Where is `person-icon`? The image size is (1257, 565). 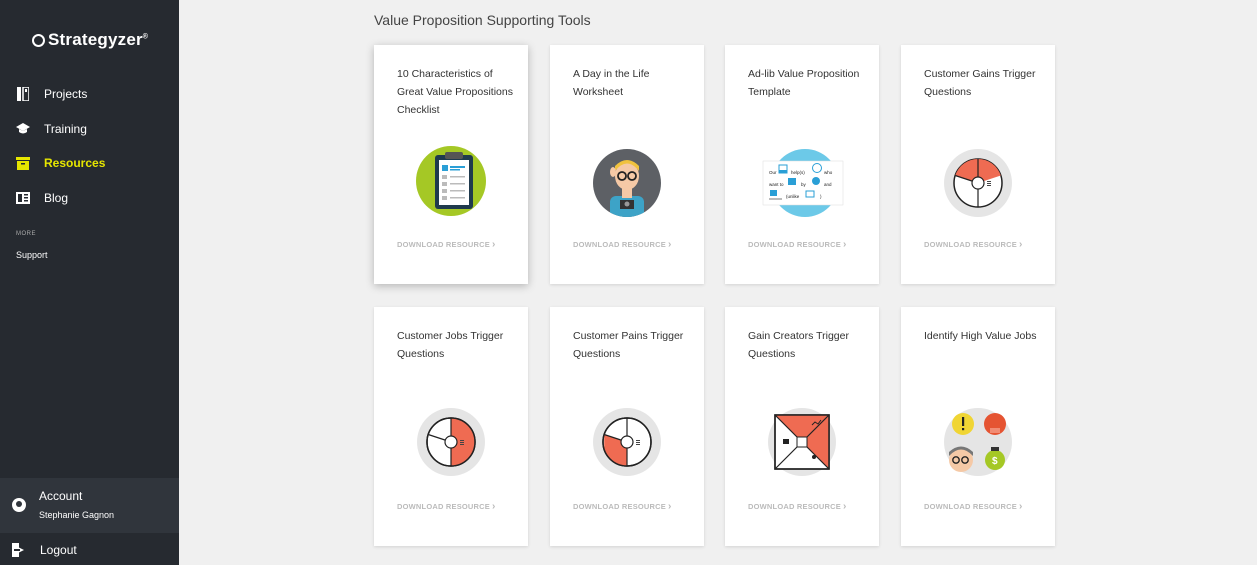
person-icon is located at coordinates (627, 183).